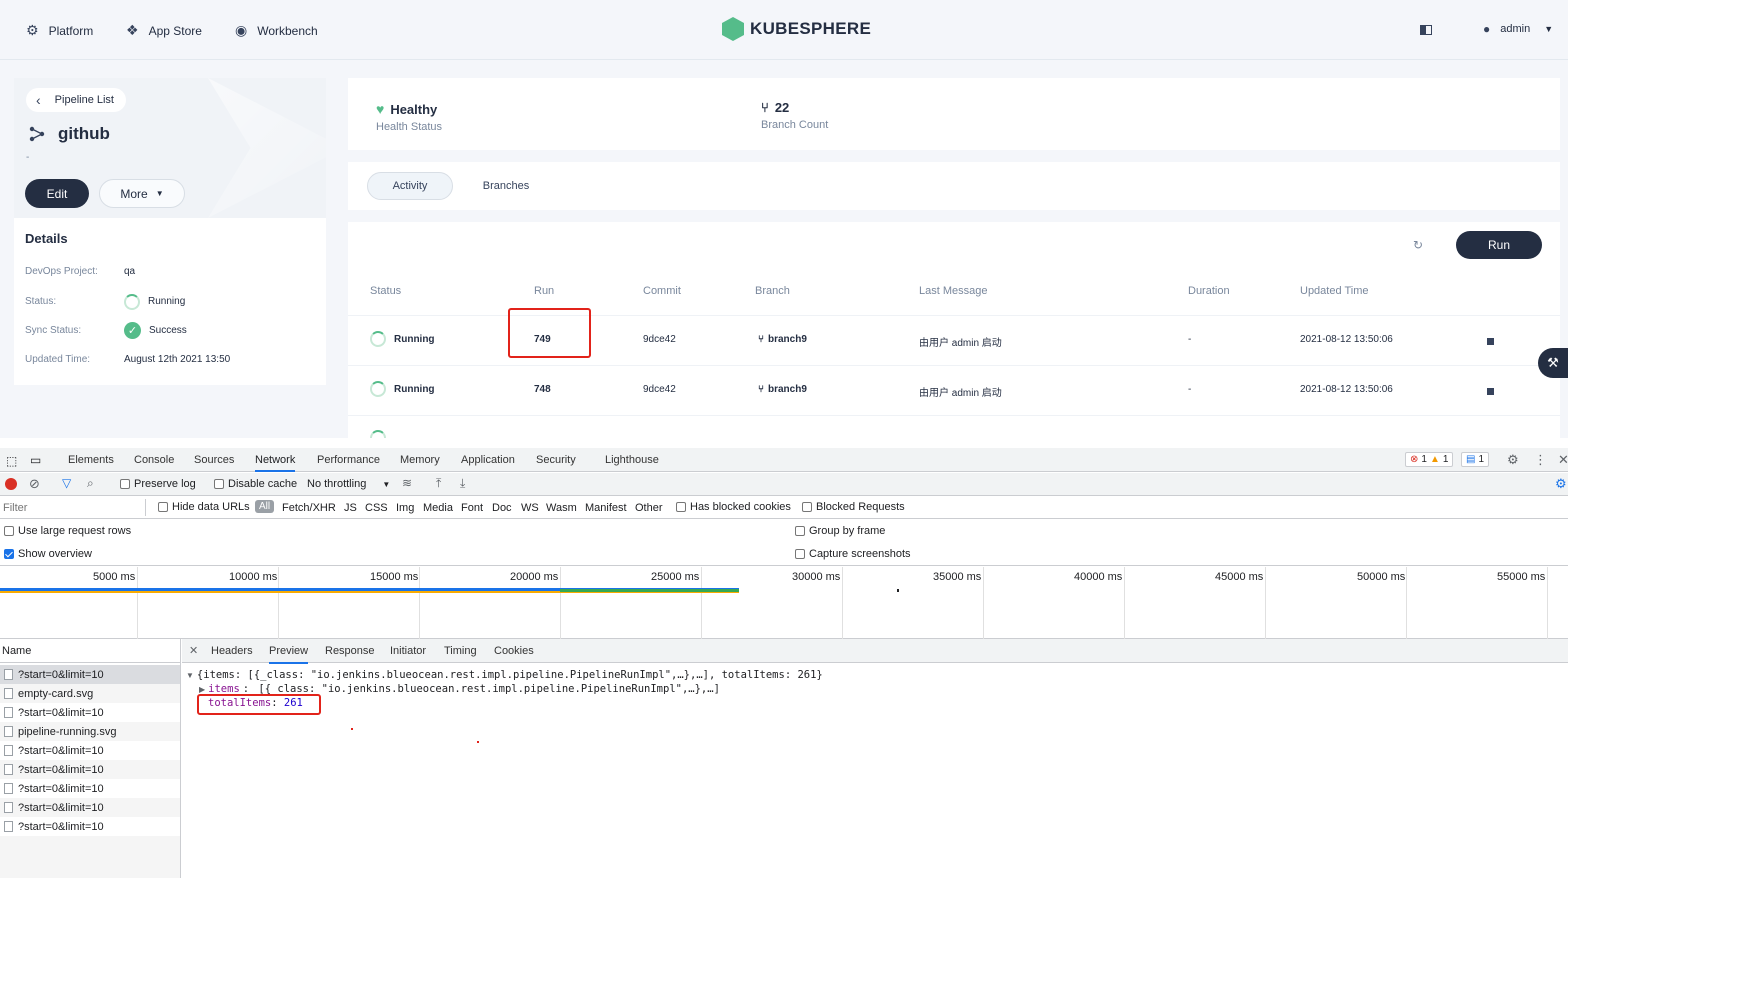  Describe the element at coordinates (853, 554) in the screenshot. I see `capture-screenshots-checkbox: Capture screenshots` at that location.